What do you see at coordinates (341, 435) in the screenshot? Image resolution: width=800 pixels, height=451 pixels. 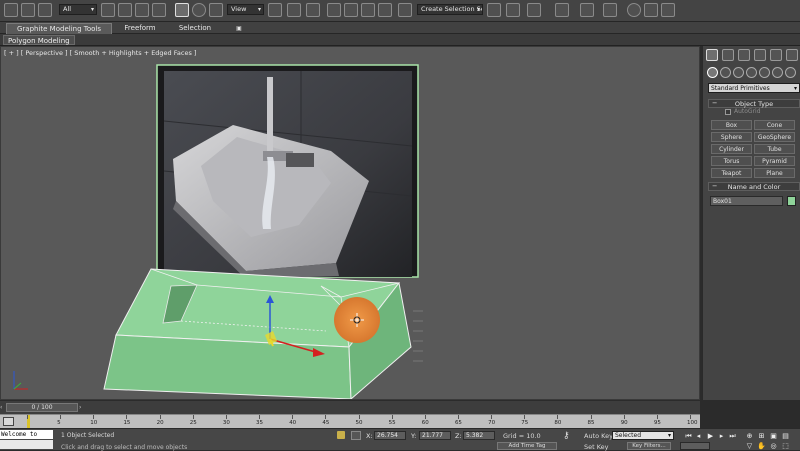 I see `selection-lock-icon` at bounding box center [341, 435].